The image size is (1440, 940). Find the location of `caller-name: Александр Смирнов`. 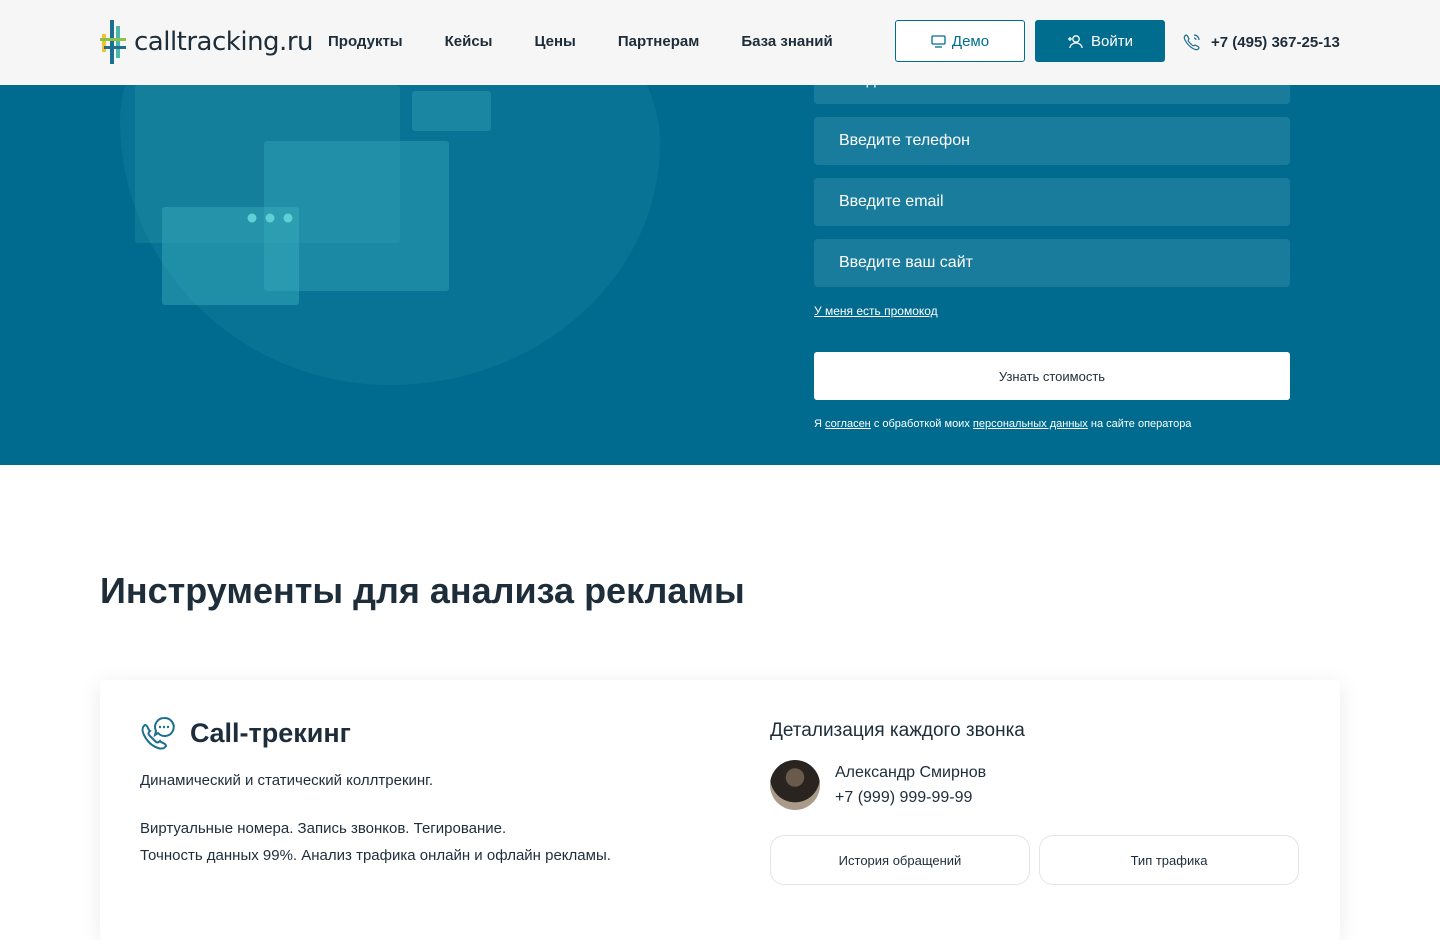

caller-name: Александр Смирнов is located at coordinates (911, 772).